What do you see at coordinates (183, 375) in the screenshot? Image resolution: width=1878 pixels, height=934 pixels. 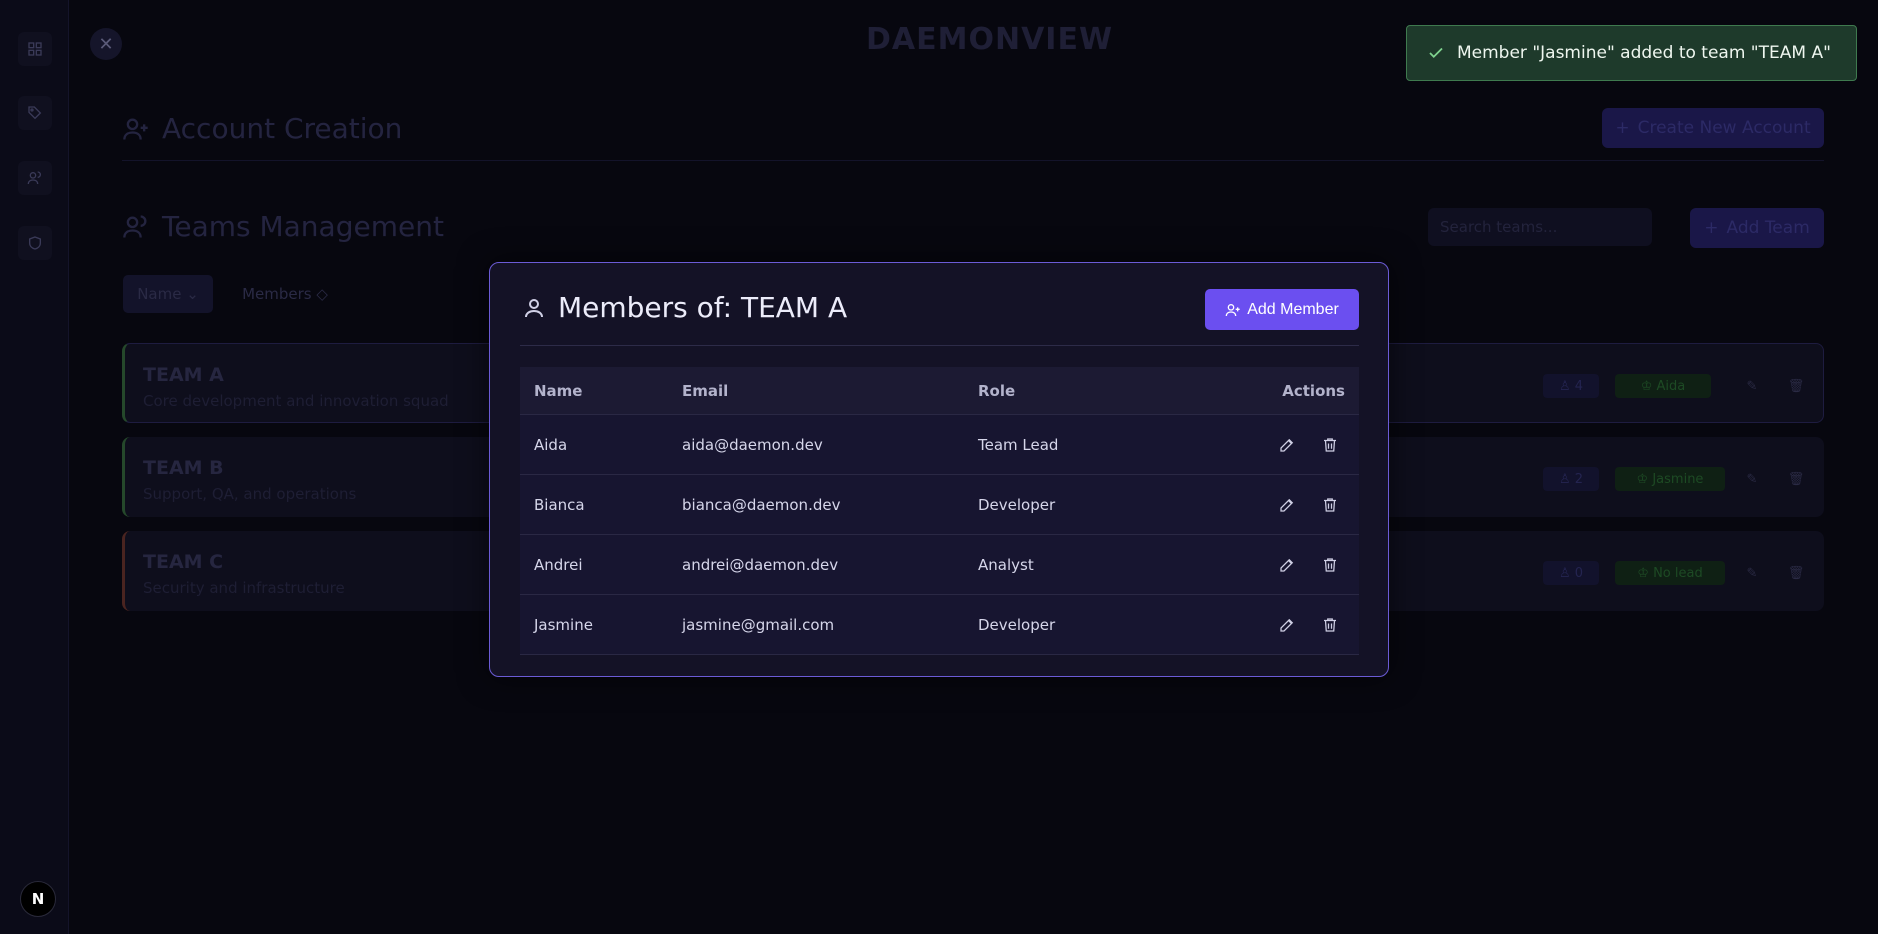 I see `team-name: TEAM A` at bounding box center [183, 375].